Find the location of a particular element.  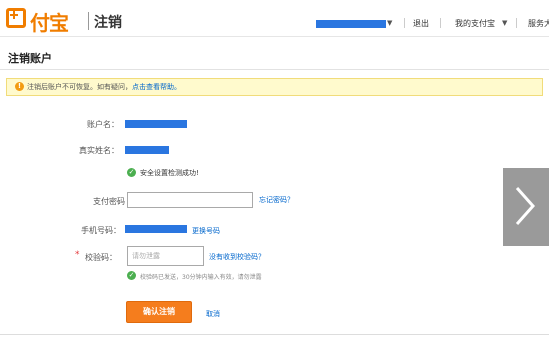

realname-value-masked is located at coordinates (147, 150).